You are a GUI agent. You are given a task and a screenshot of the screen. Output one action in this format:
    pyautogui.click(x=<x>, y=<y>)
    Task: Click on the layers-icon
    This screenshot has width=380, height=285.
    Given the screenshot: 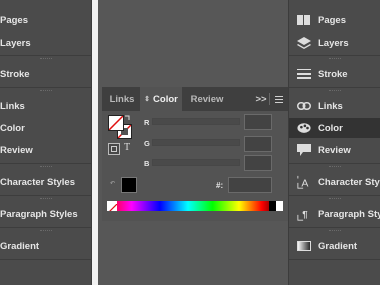 What is the action you would take?
    pyautogui.click(x=304, y=43)
    